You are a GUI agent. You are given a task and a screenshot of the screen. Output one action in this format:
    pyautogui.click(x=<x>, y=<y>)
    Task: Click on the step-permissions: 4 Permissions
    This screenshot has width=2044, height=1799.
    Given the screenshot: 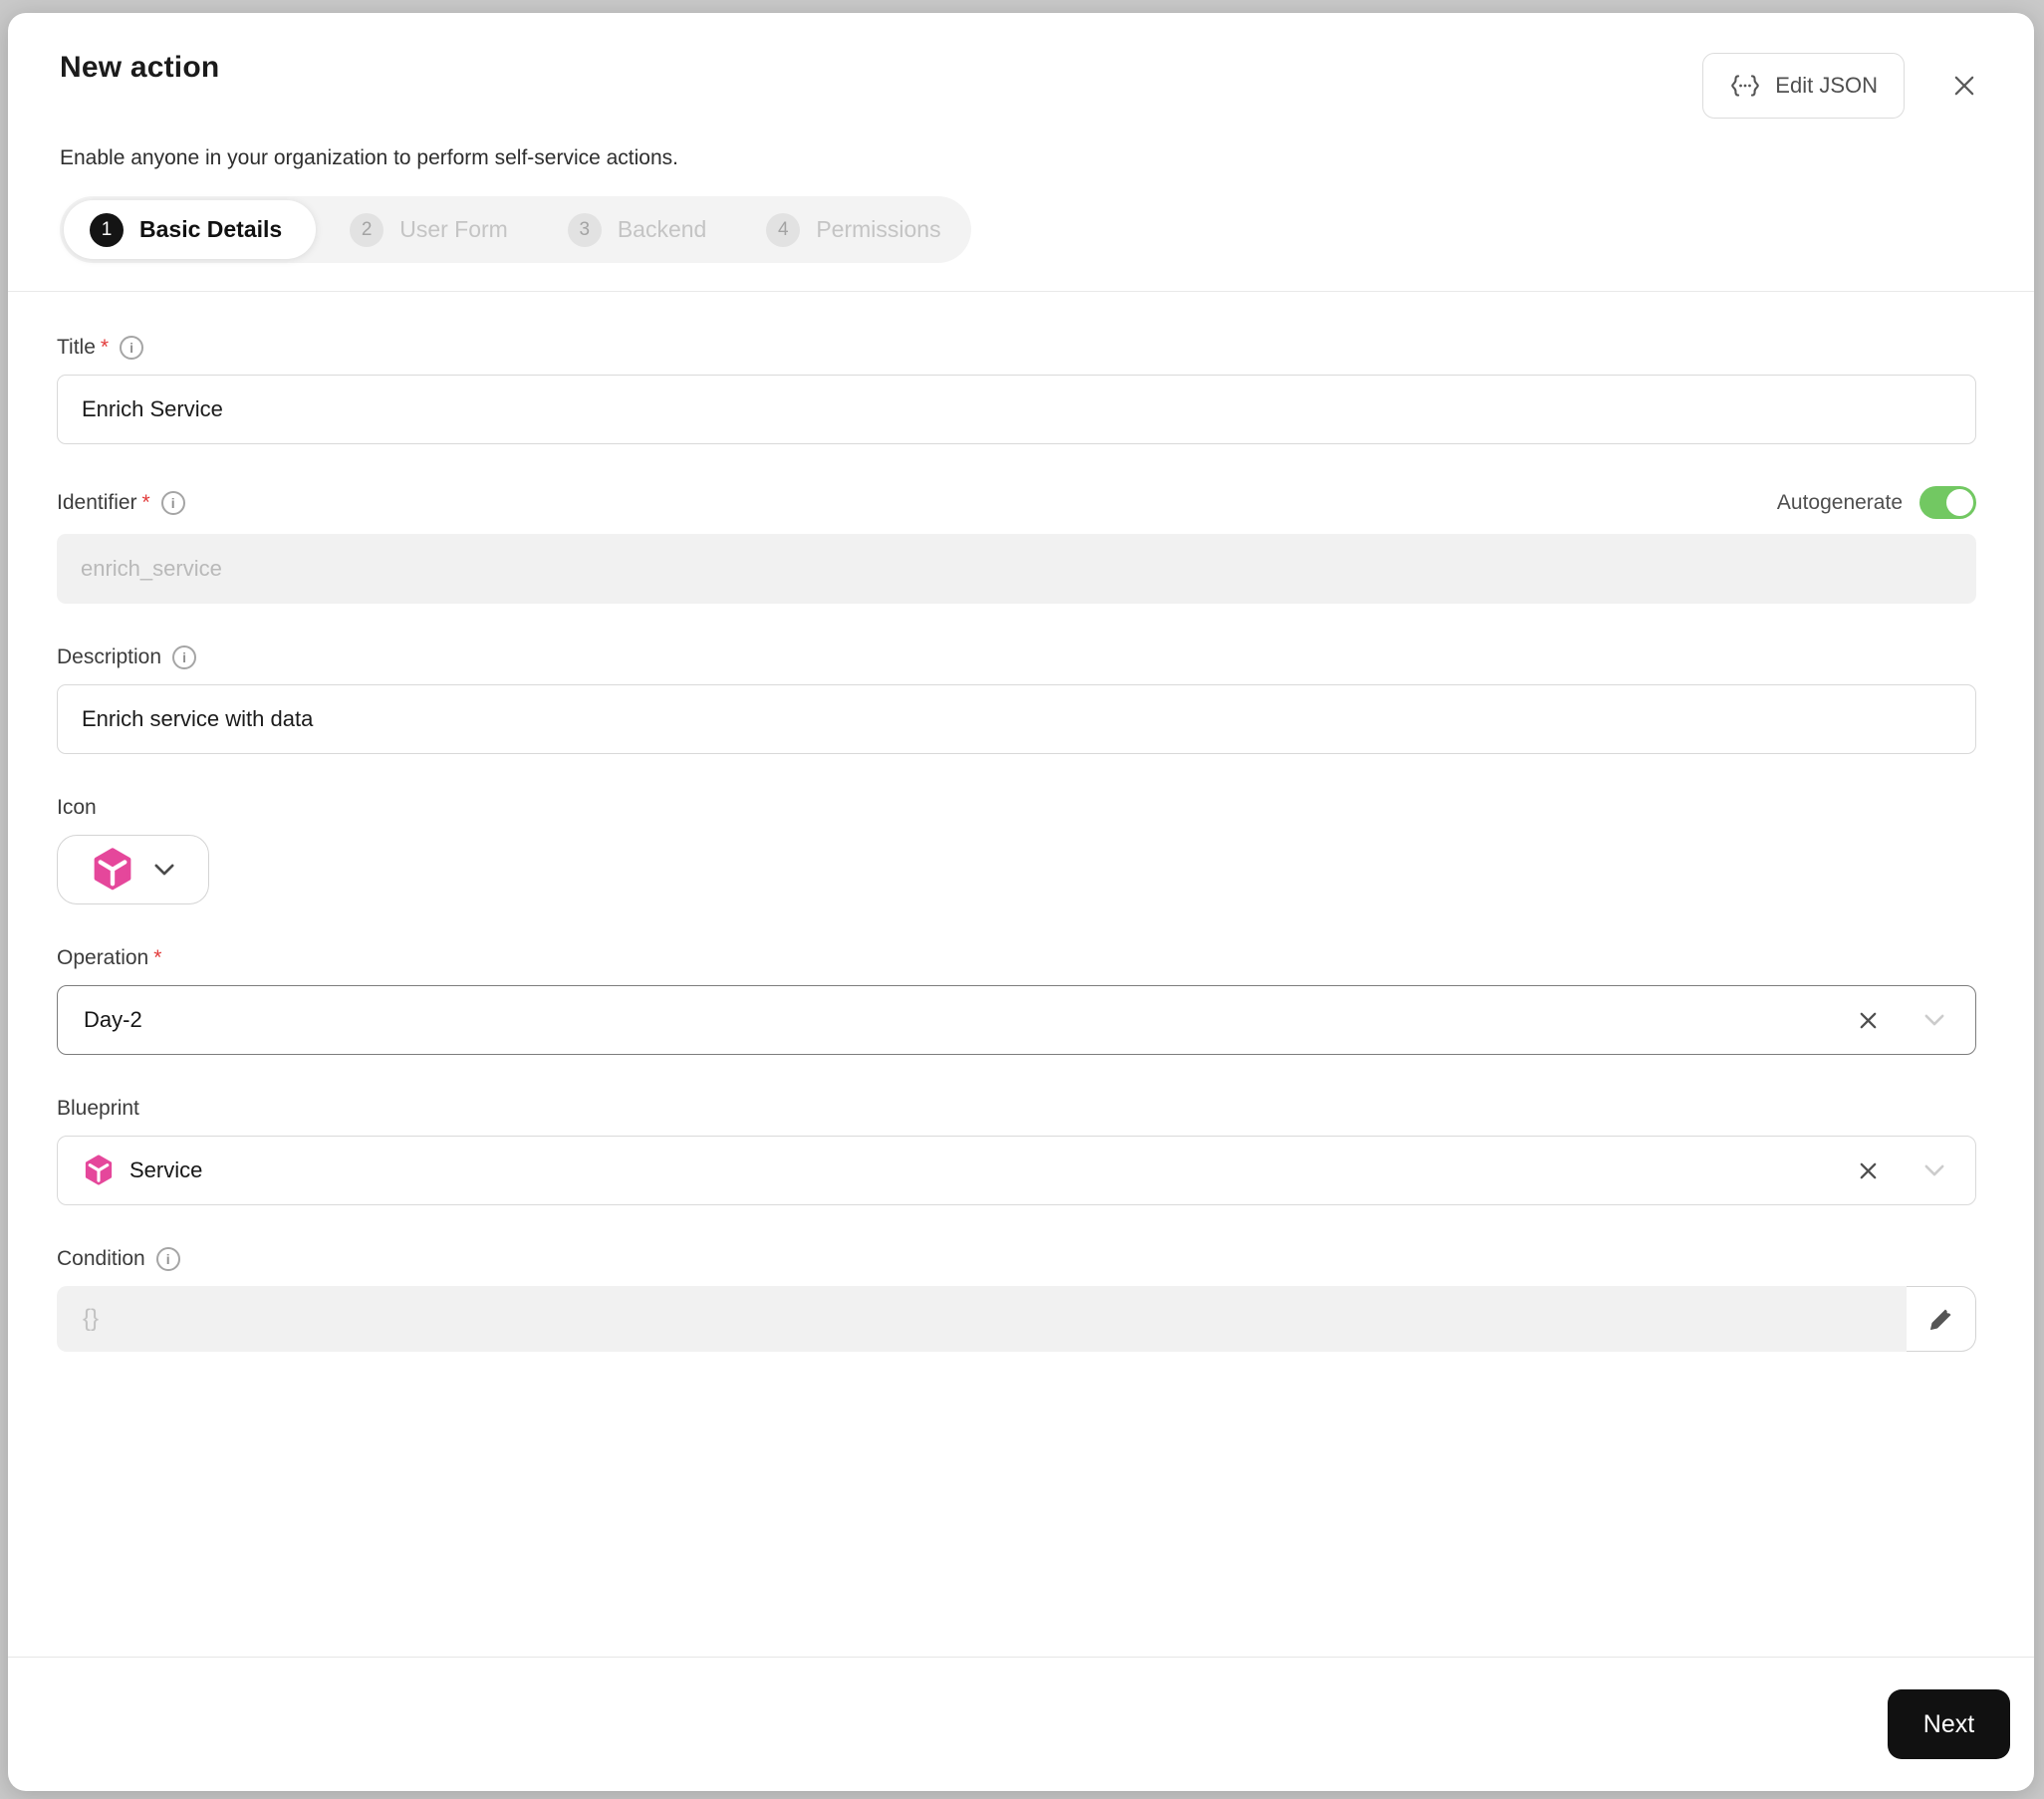 What is the action you would take?
    pyautogui.click(x=853, y=229)
    